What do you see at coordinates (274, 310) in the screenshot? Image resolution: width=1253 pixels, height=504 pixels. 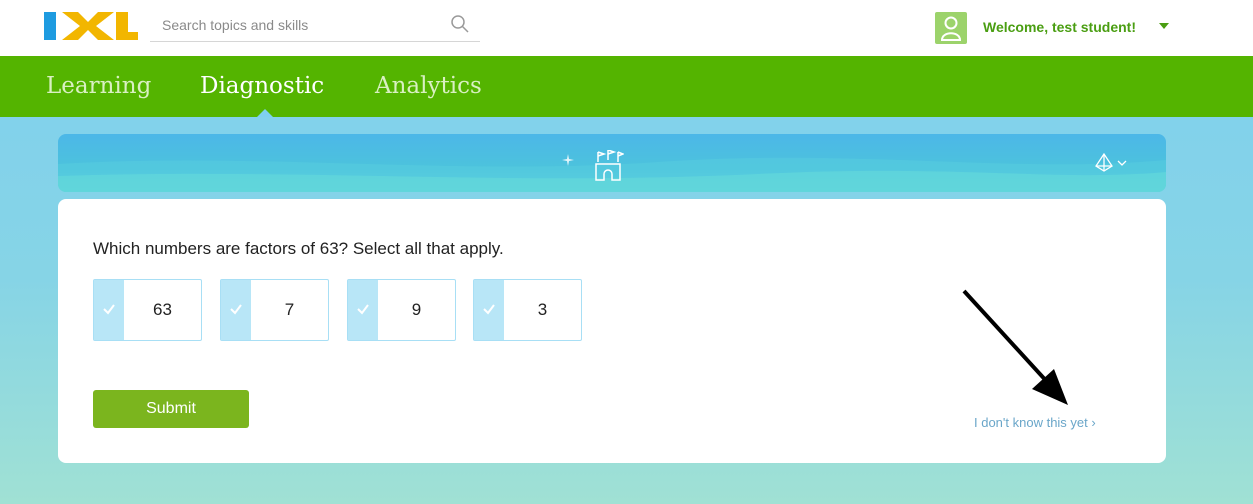 I see `choice-option: 7` at bounding box center [274, 310].